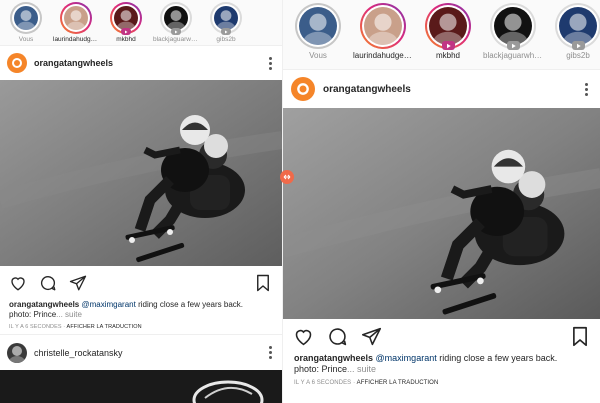 This screenshot has height=403, width=600. Describe the element at coordinates (321, 369) in the screenshot. I see `caption-line2: photo: Prince` at that location.